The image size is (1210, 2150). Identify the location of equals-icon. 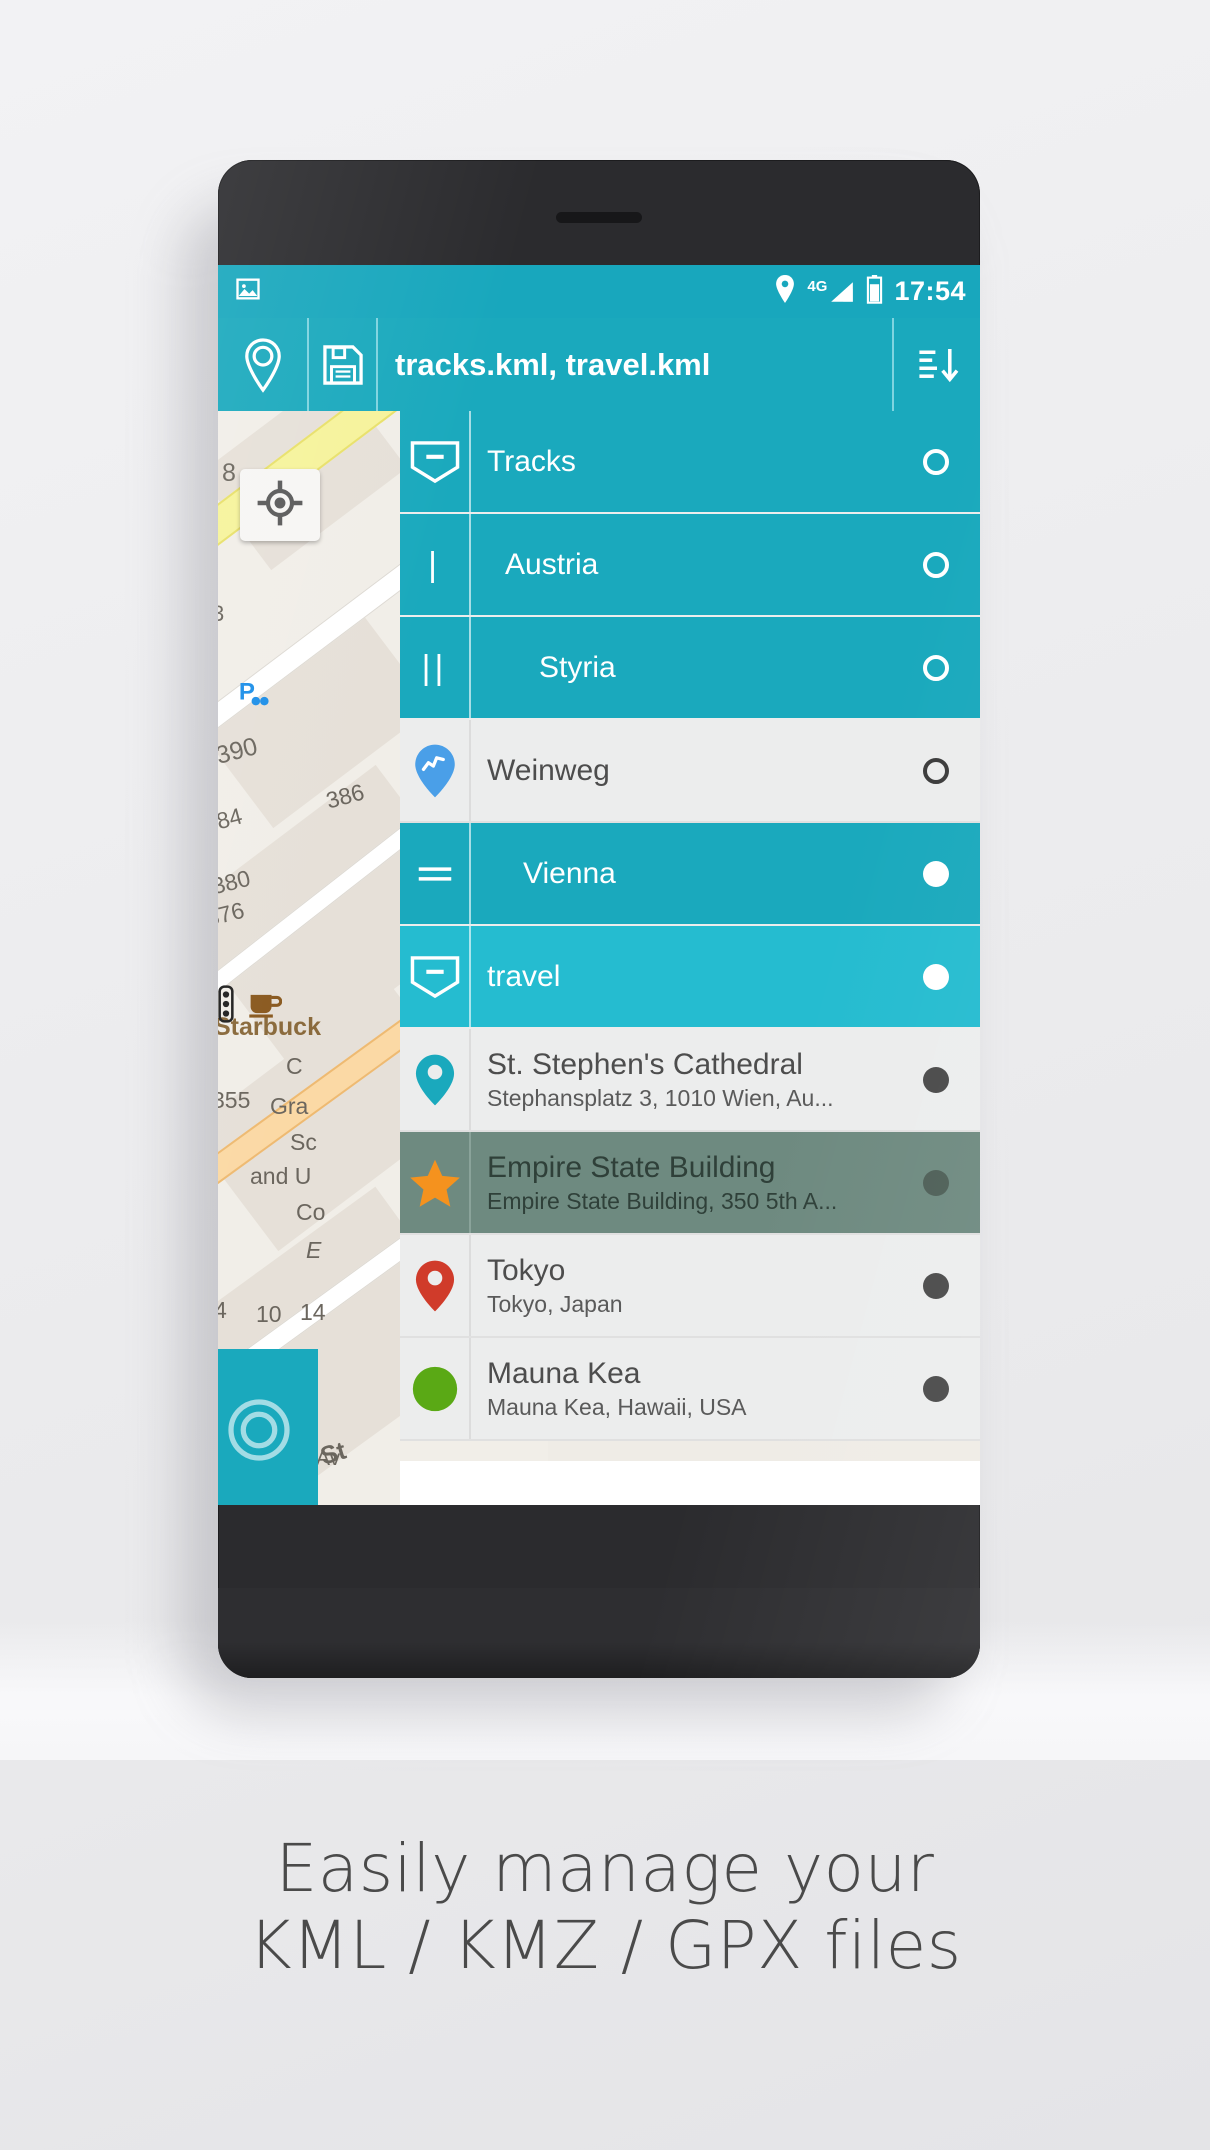
(434, 873).